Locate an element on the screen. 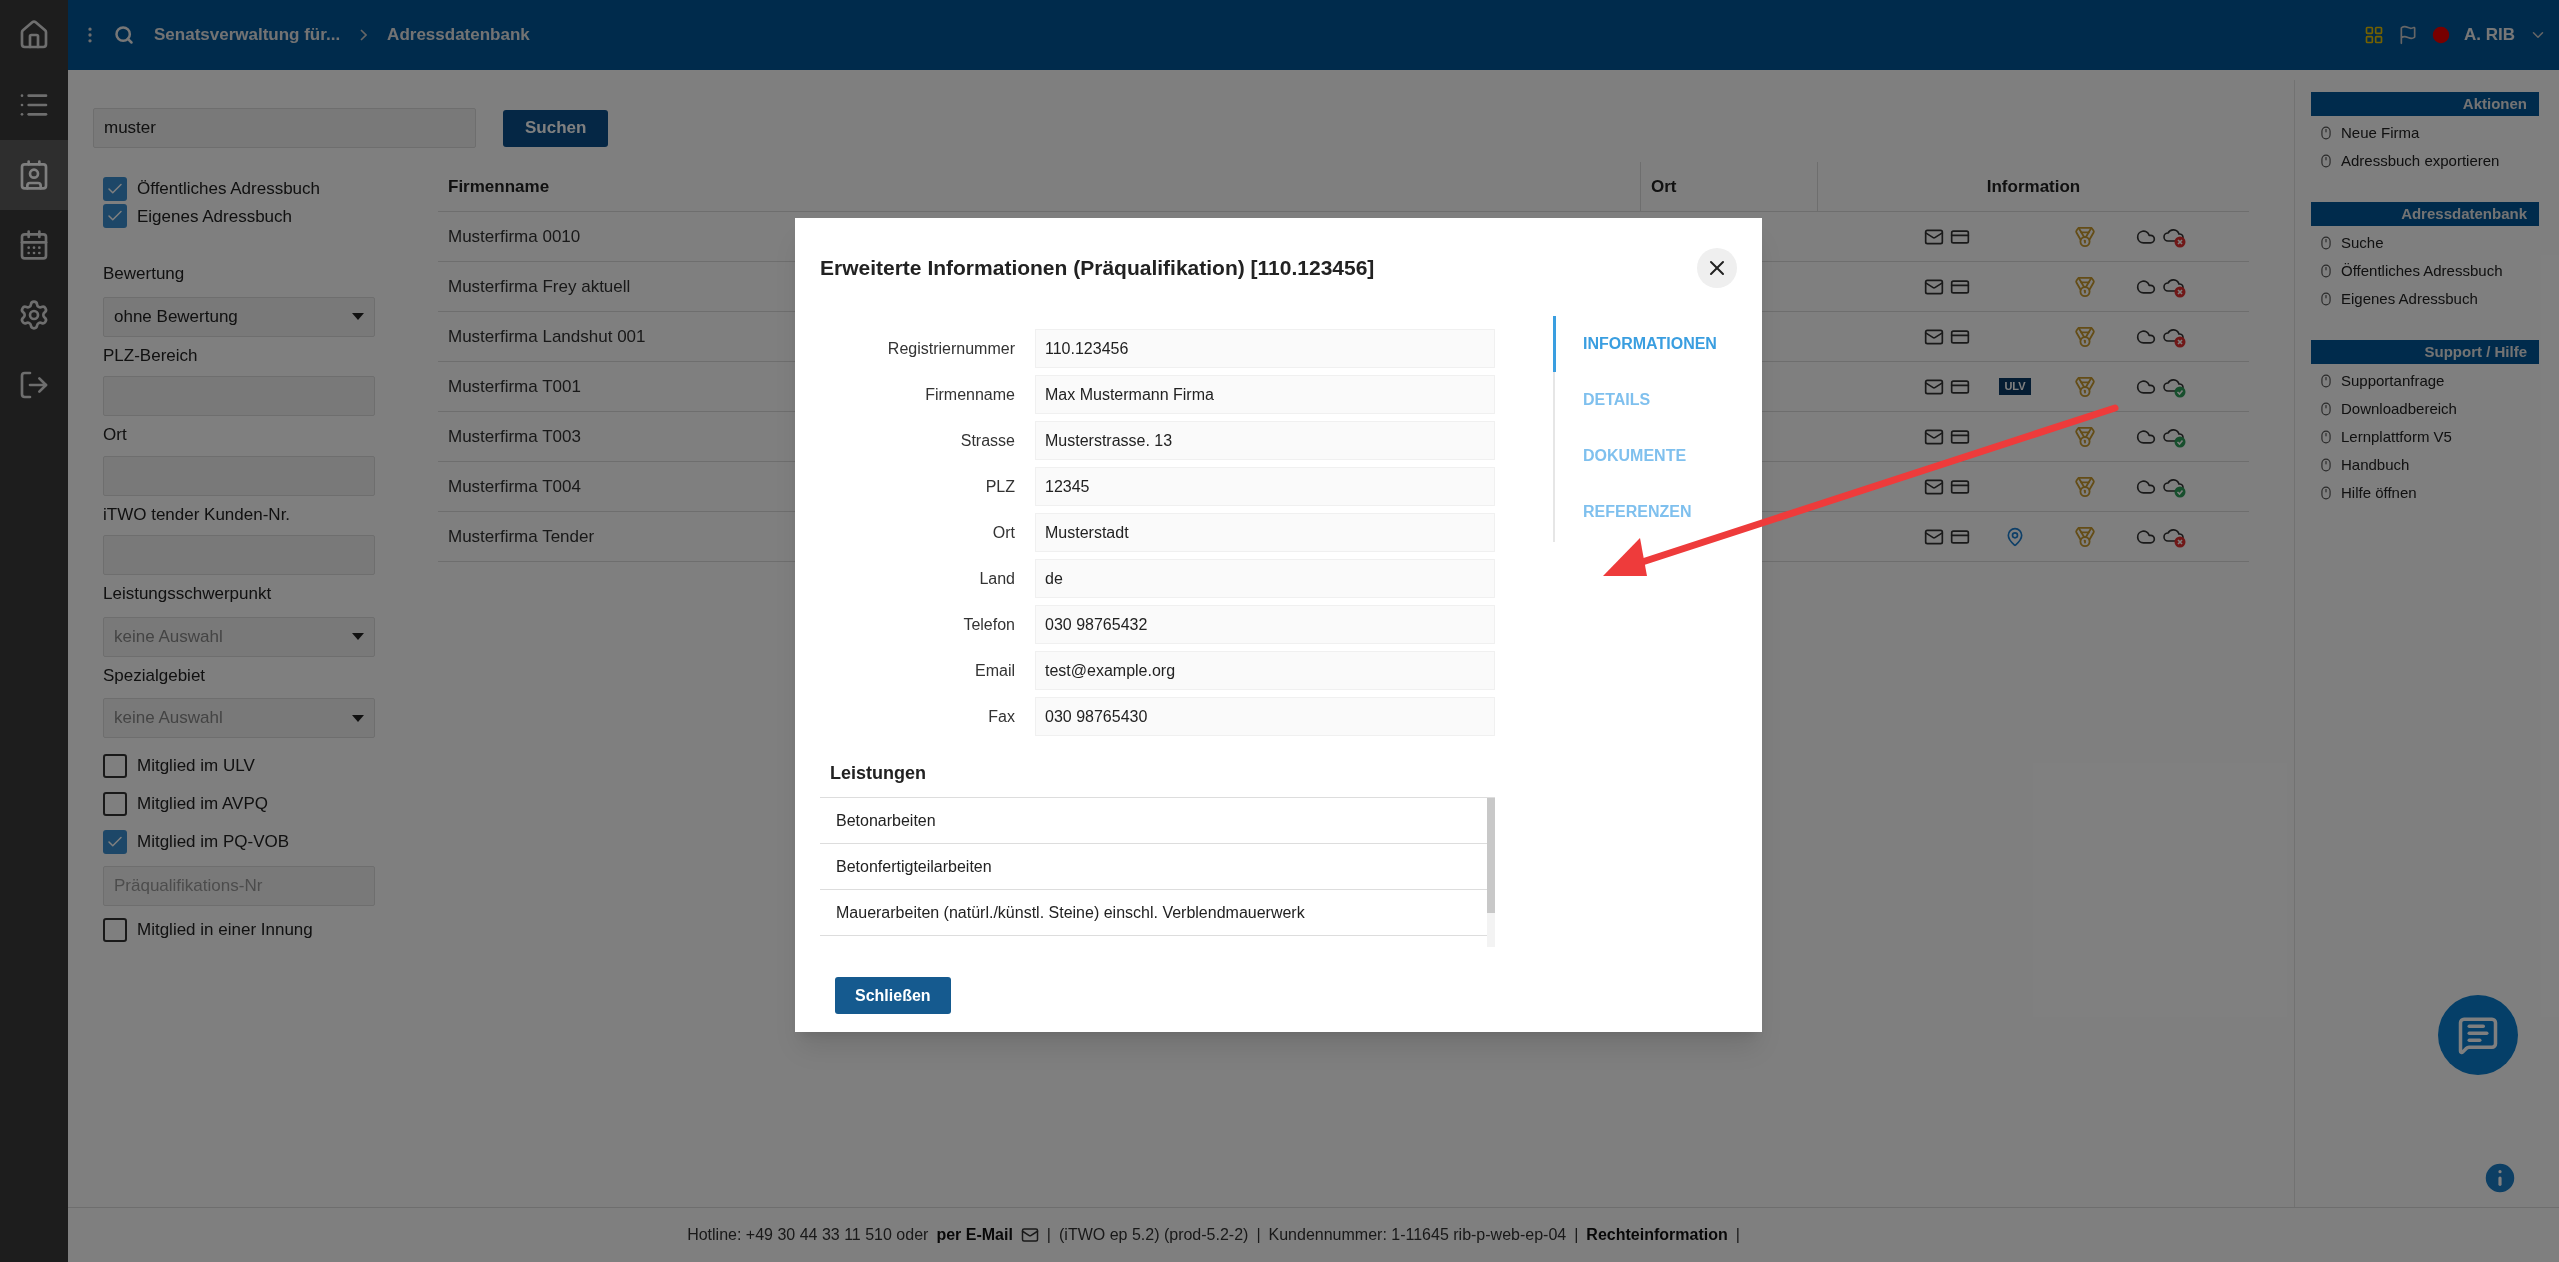 The width and height of the screenshot is (2559, 1262). list-row: Betonarbeiten is located at coordinates (1153, 821).